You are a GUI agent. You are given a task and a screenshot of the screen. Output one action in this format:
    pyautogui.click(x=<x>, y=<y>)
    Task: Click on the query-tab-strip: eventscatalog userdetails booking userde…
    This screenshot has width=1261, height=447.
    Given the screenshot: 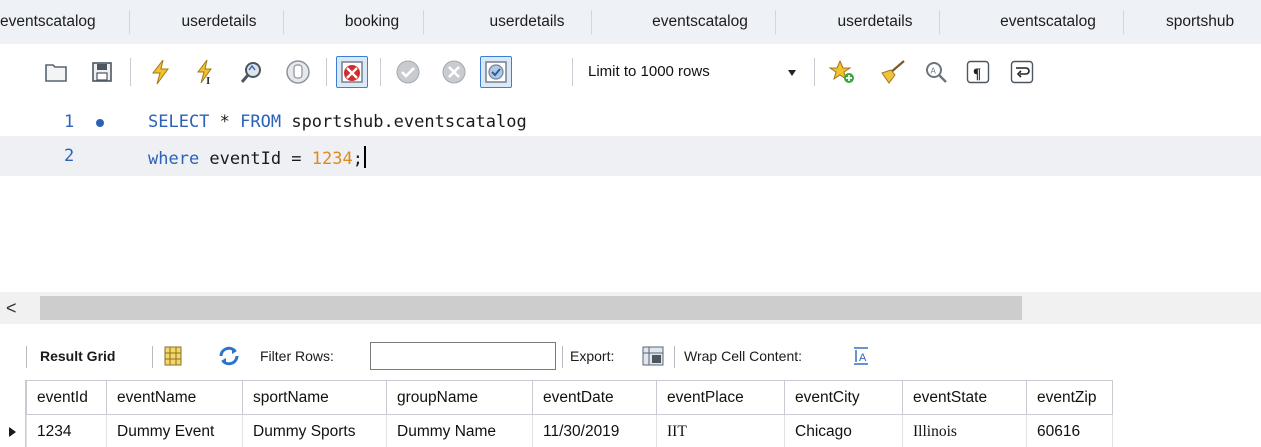 What is the action you would take?
    pyautogui.click(x=630, y=22)
    